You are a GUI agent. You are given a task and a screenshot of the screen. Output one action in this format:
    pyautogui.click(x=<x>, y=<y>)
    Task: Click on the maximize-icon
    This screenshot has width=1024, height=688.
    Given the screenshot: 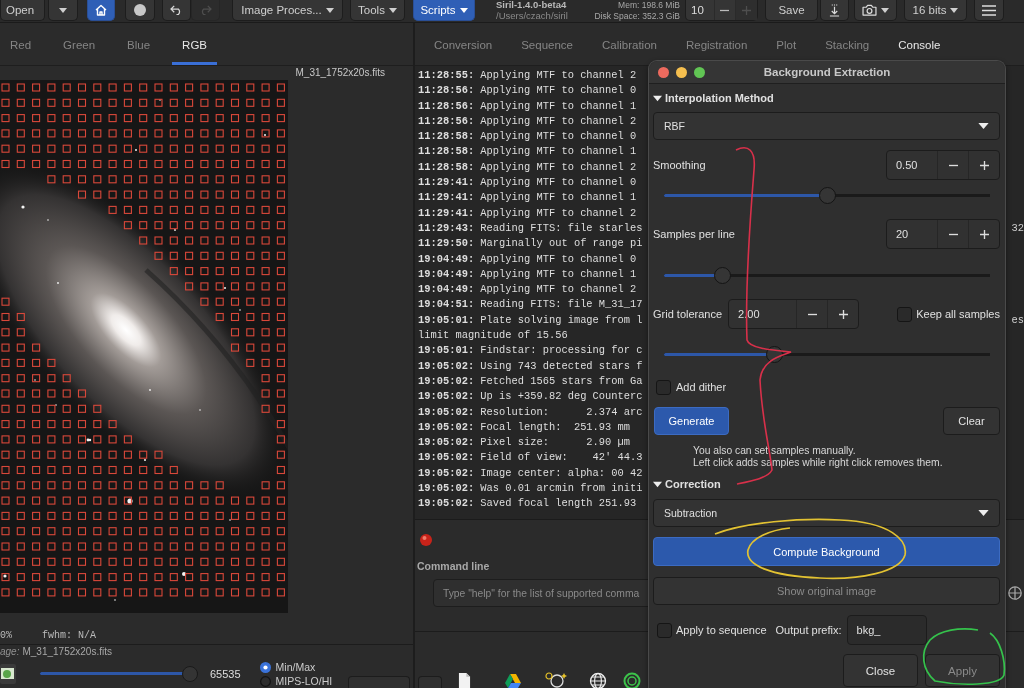 What is the action you would take?
    pyautogui.click(x=699, y=72)
    